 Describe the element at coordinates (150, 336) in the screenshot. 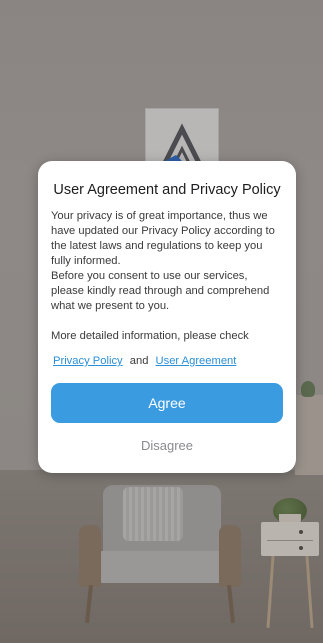

I see `more-info-text: More detailed information, please check` at that location.